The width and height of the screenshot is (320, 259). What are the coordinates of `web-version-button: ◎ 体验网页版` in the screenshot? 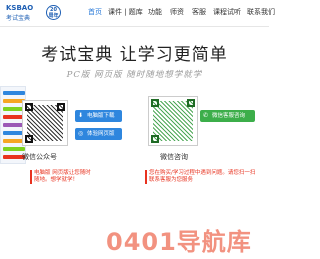 It's located at (98, 134).